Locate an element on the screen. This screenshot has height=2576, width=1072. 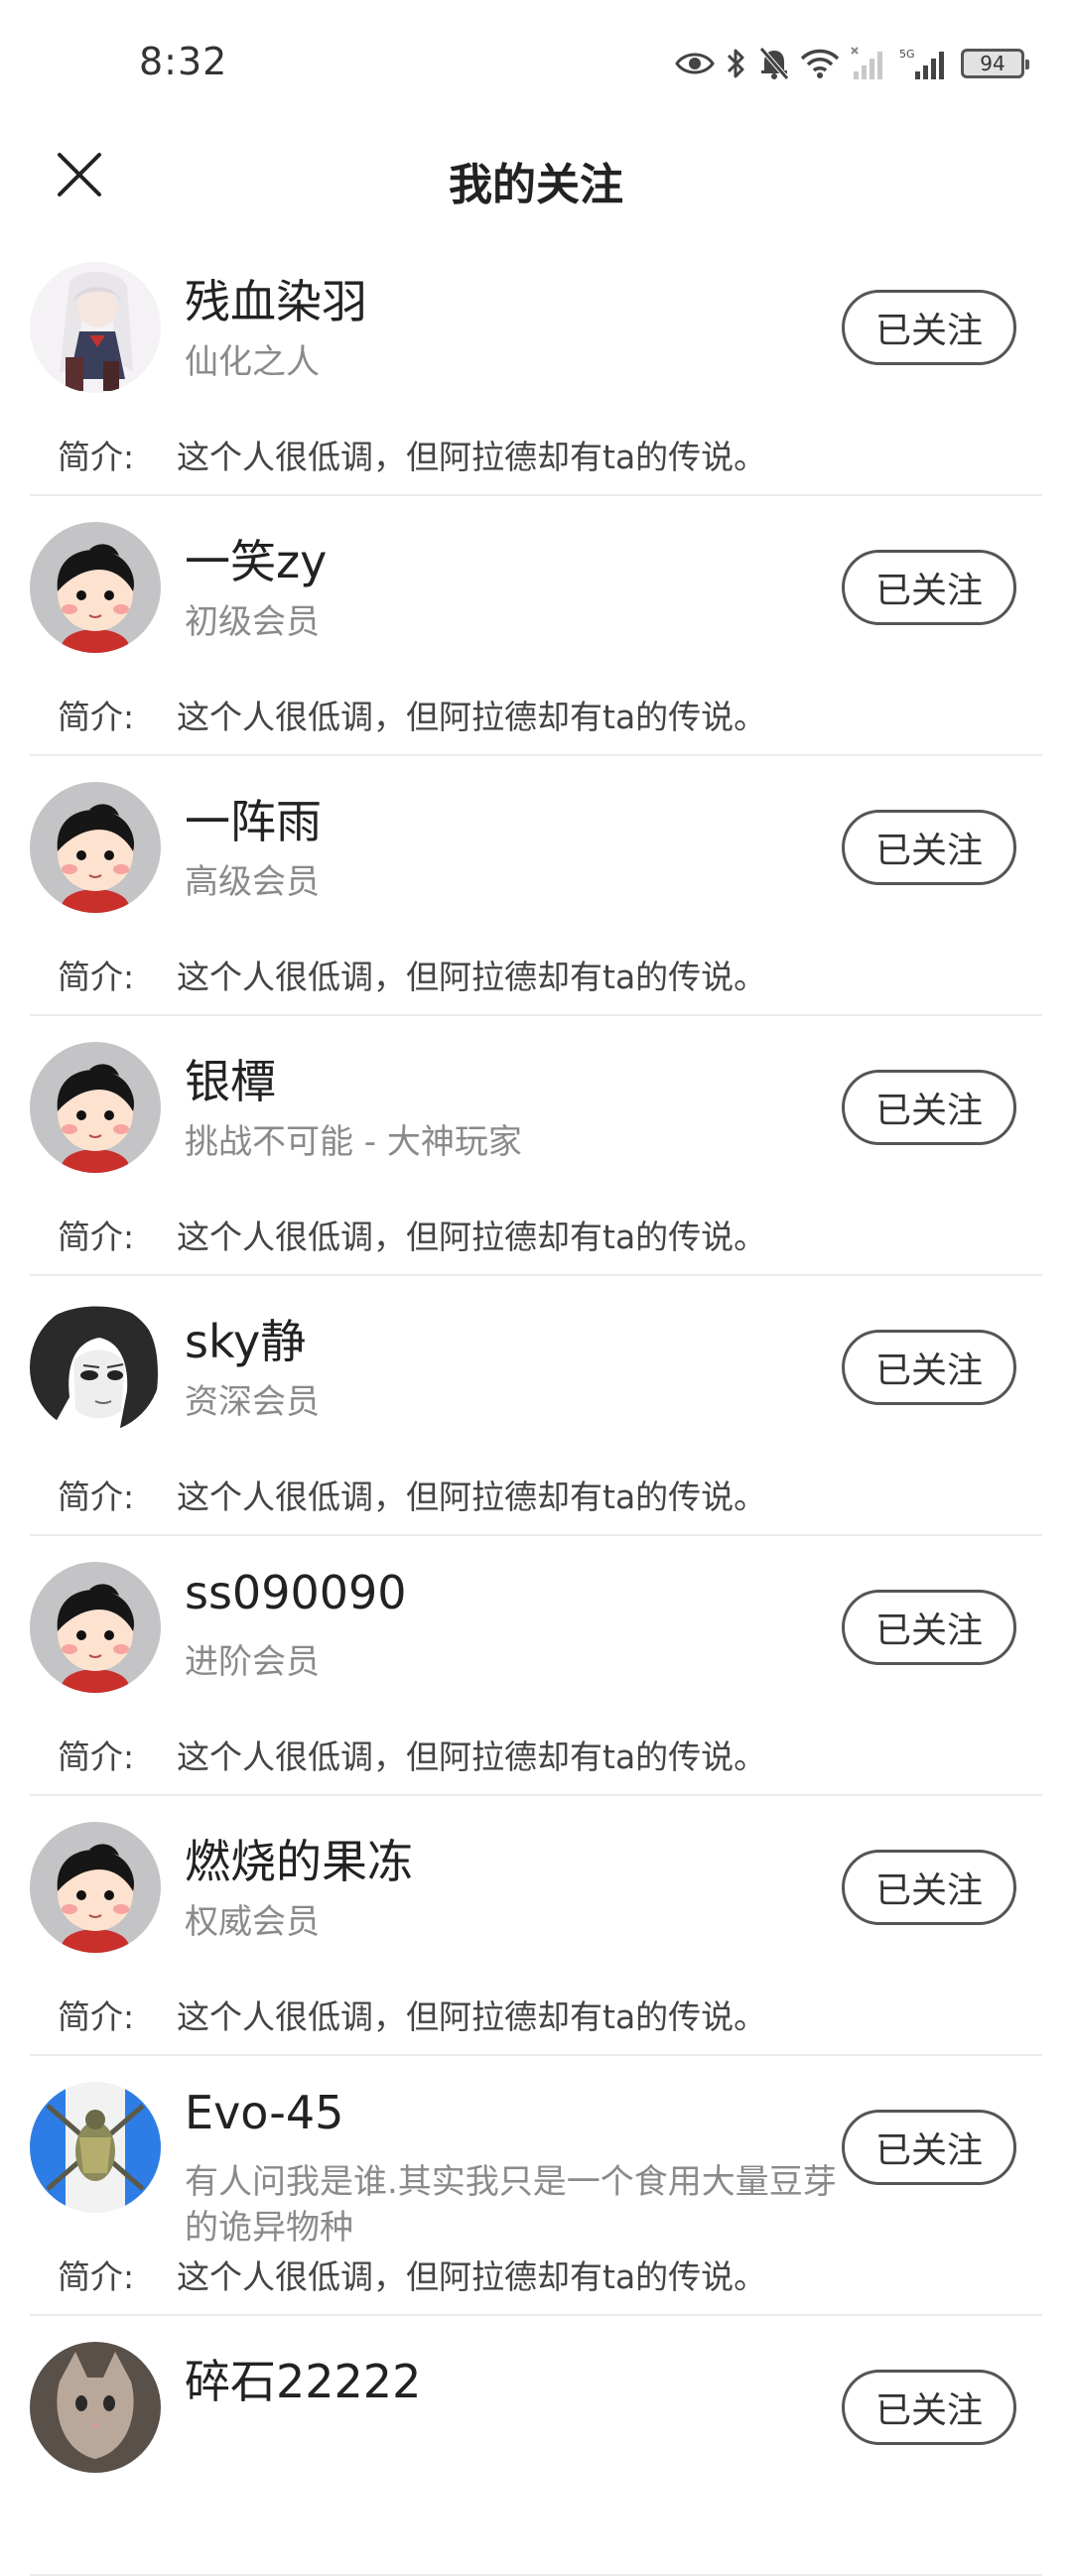
user-title: 资深会员 is located at coordinates (252, 1402).